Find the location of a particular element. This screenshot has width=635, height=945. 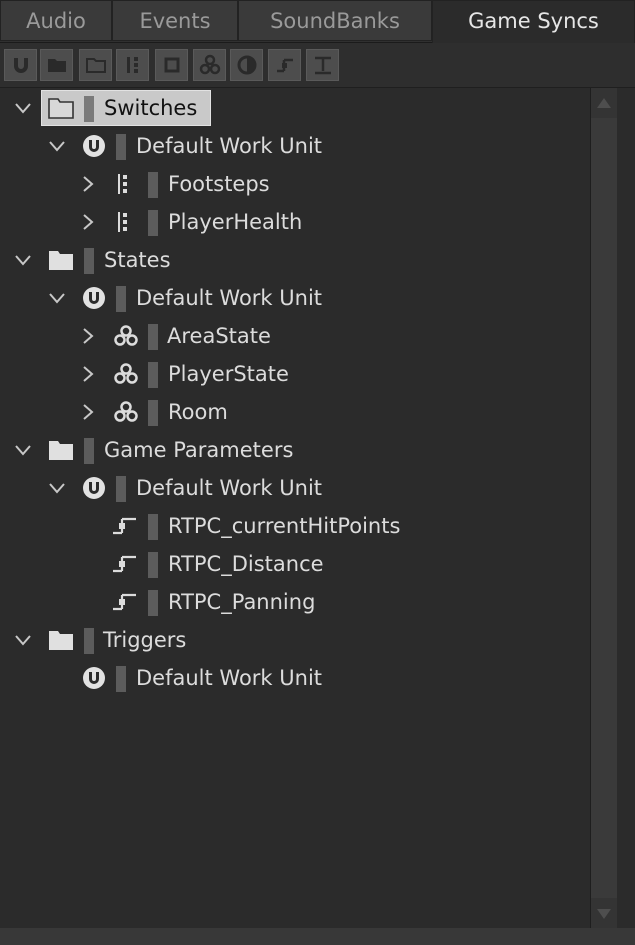

vertical-scrollbar is located at coordinates (604, 508).